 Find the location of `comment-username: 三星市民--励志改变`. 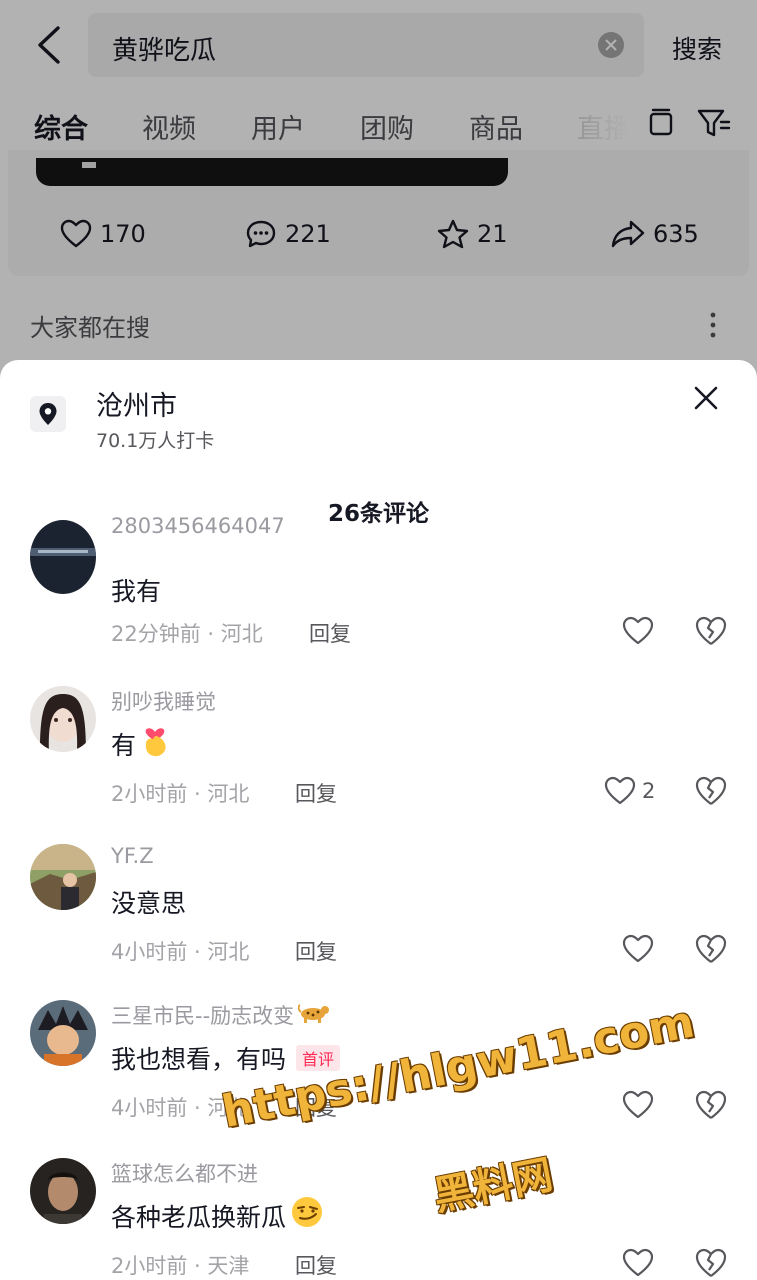

comment-username: 三星市民--励志改变 is located at coordinates (203, 1016).